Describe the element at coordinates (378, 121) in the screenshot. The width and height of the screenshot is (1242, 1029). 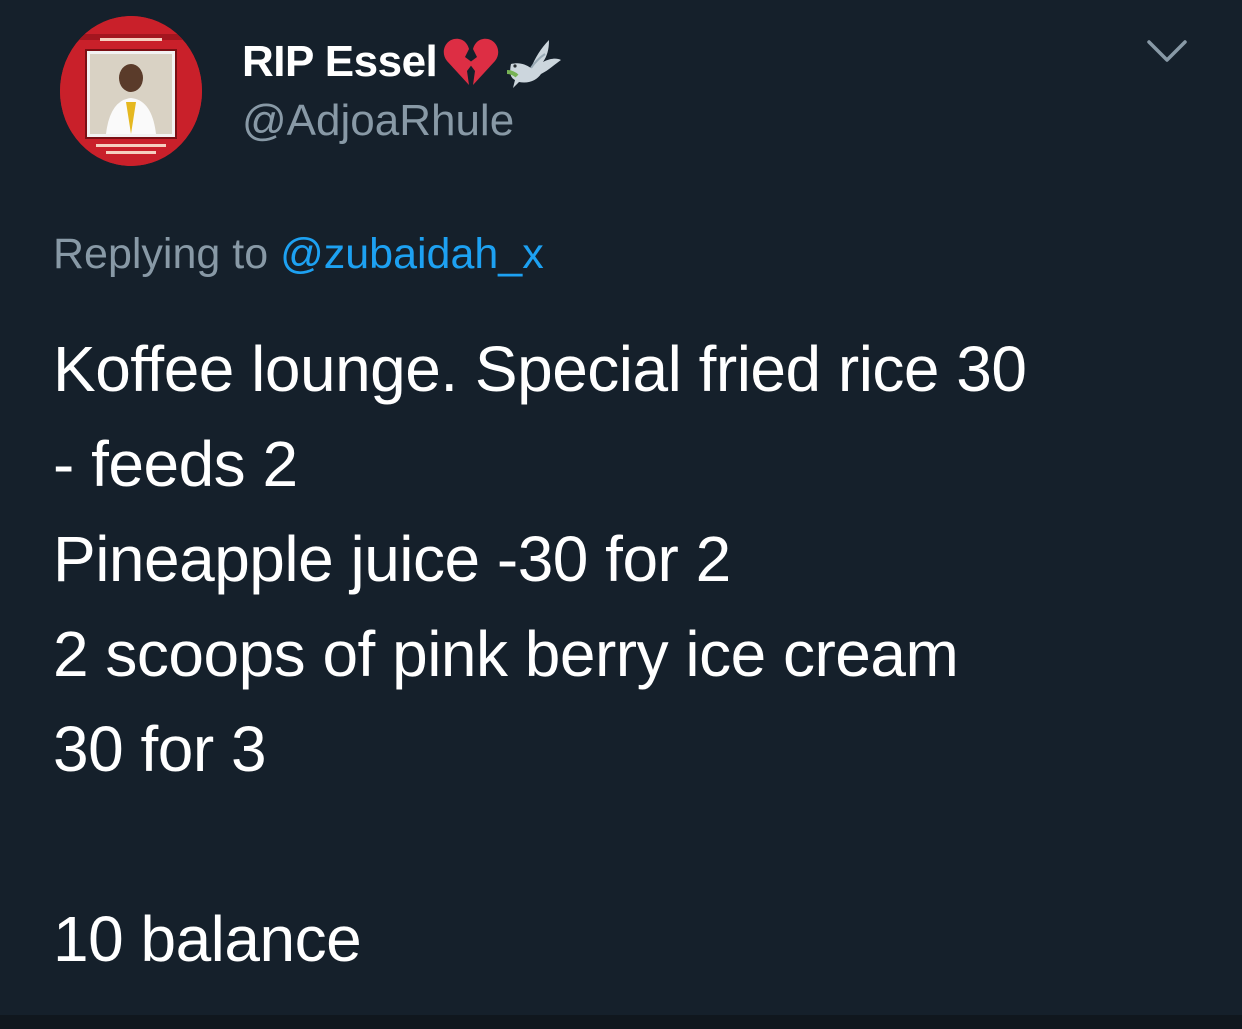
I see `author-handle: @AdjoaRhule` at that location.